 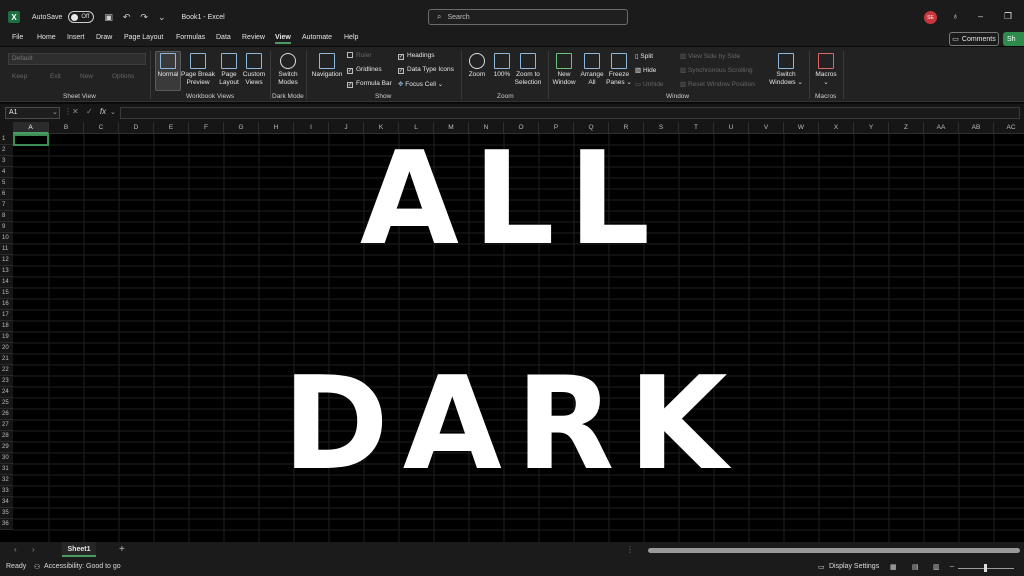 I want to click on row-header-19: 19, so click(x=6, y=337).